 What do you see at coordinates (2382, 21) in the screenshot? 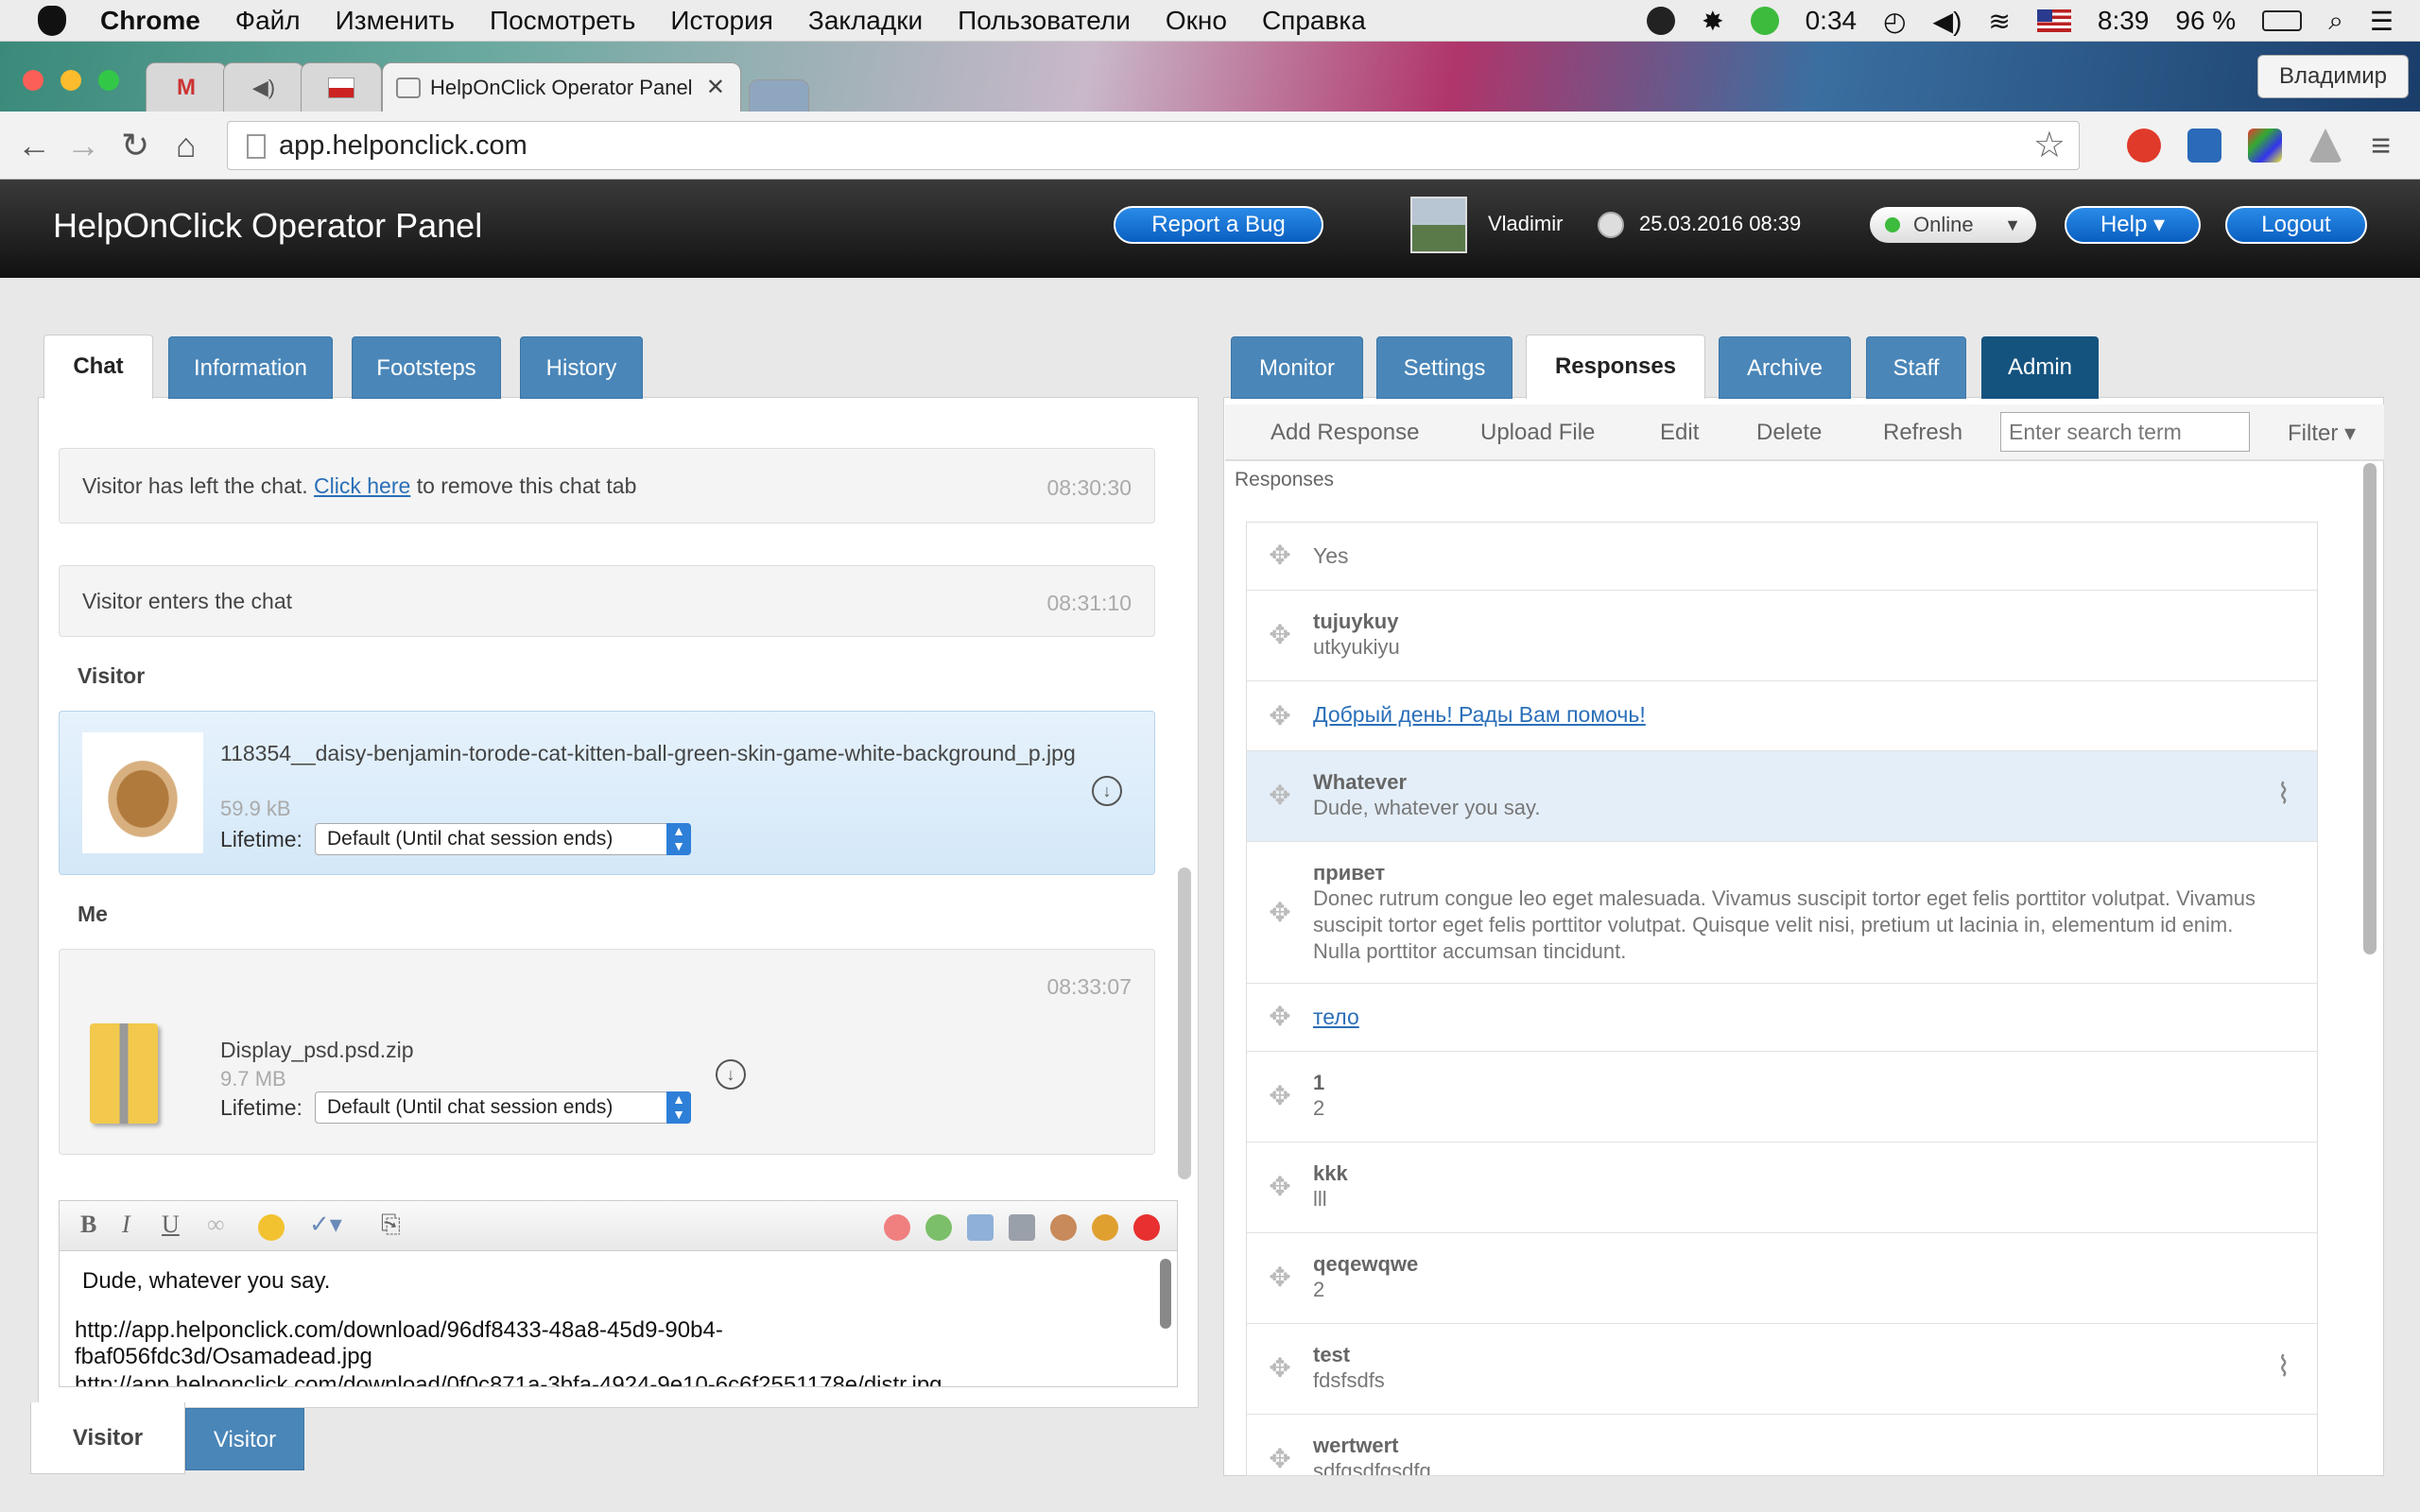
I see `notification-center-icon: ☰` at bounding box center [2382, 21].